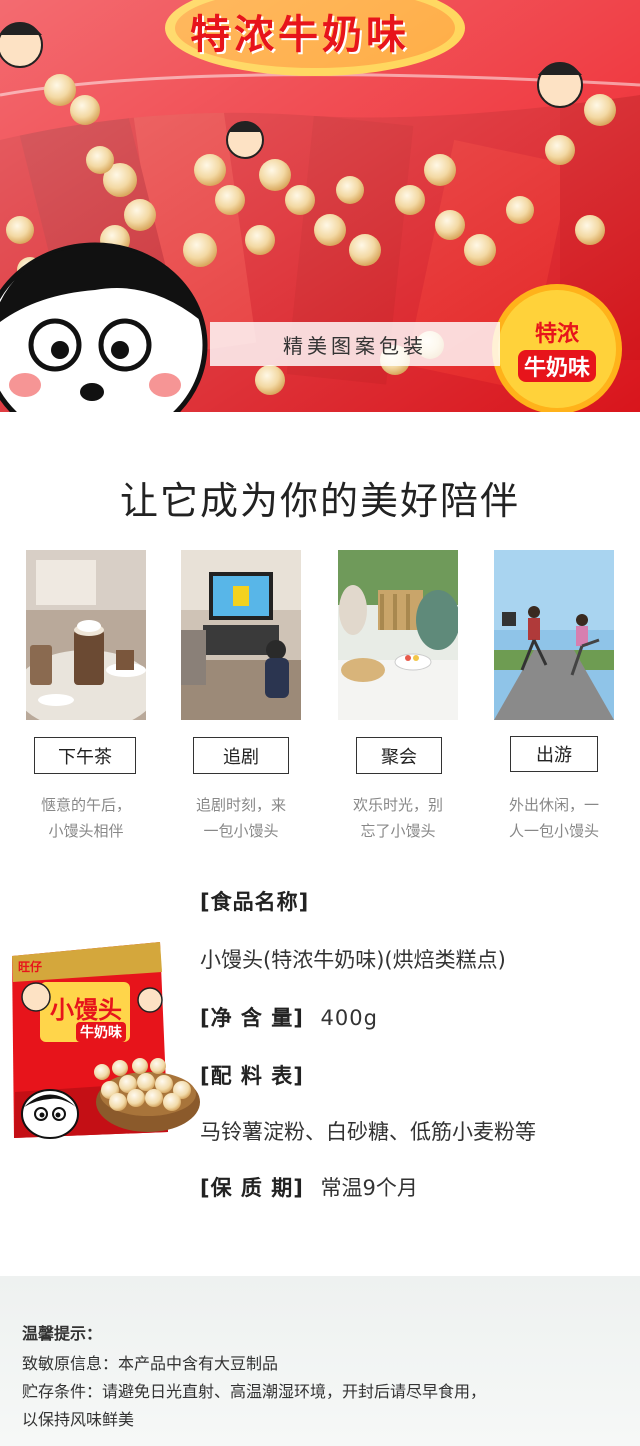 This screenshot has height=1446, width=640. Describe the element at coordinates (355, 344) in the screenshot. I see `hero-caption: 精美图案包装` at that location.